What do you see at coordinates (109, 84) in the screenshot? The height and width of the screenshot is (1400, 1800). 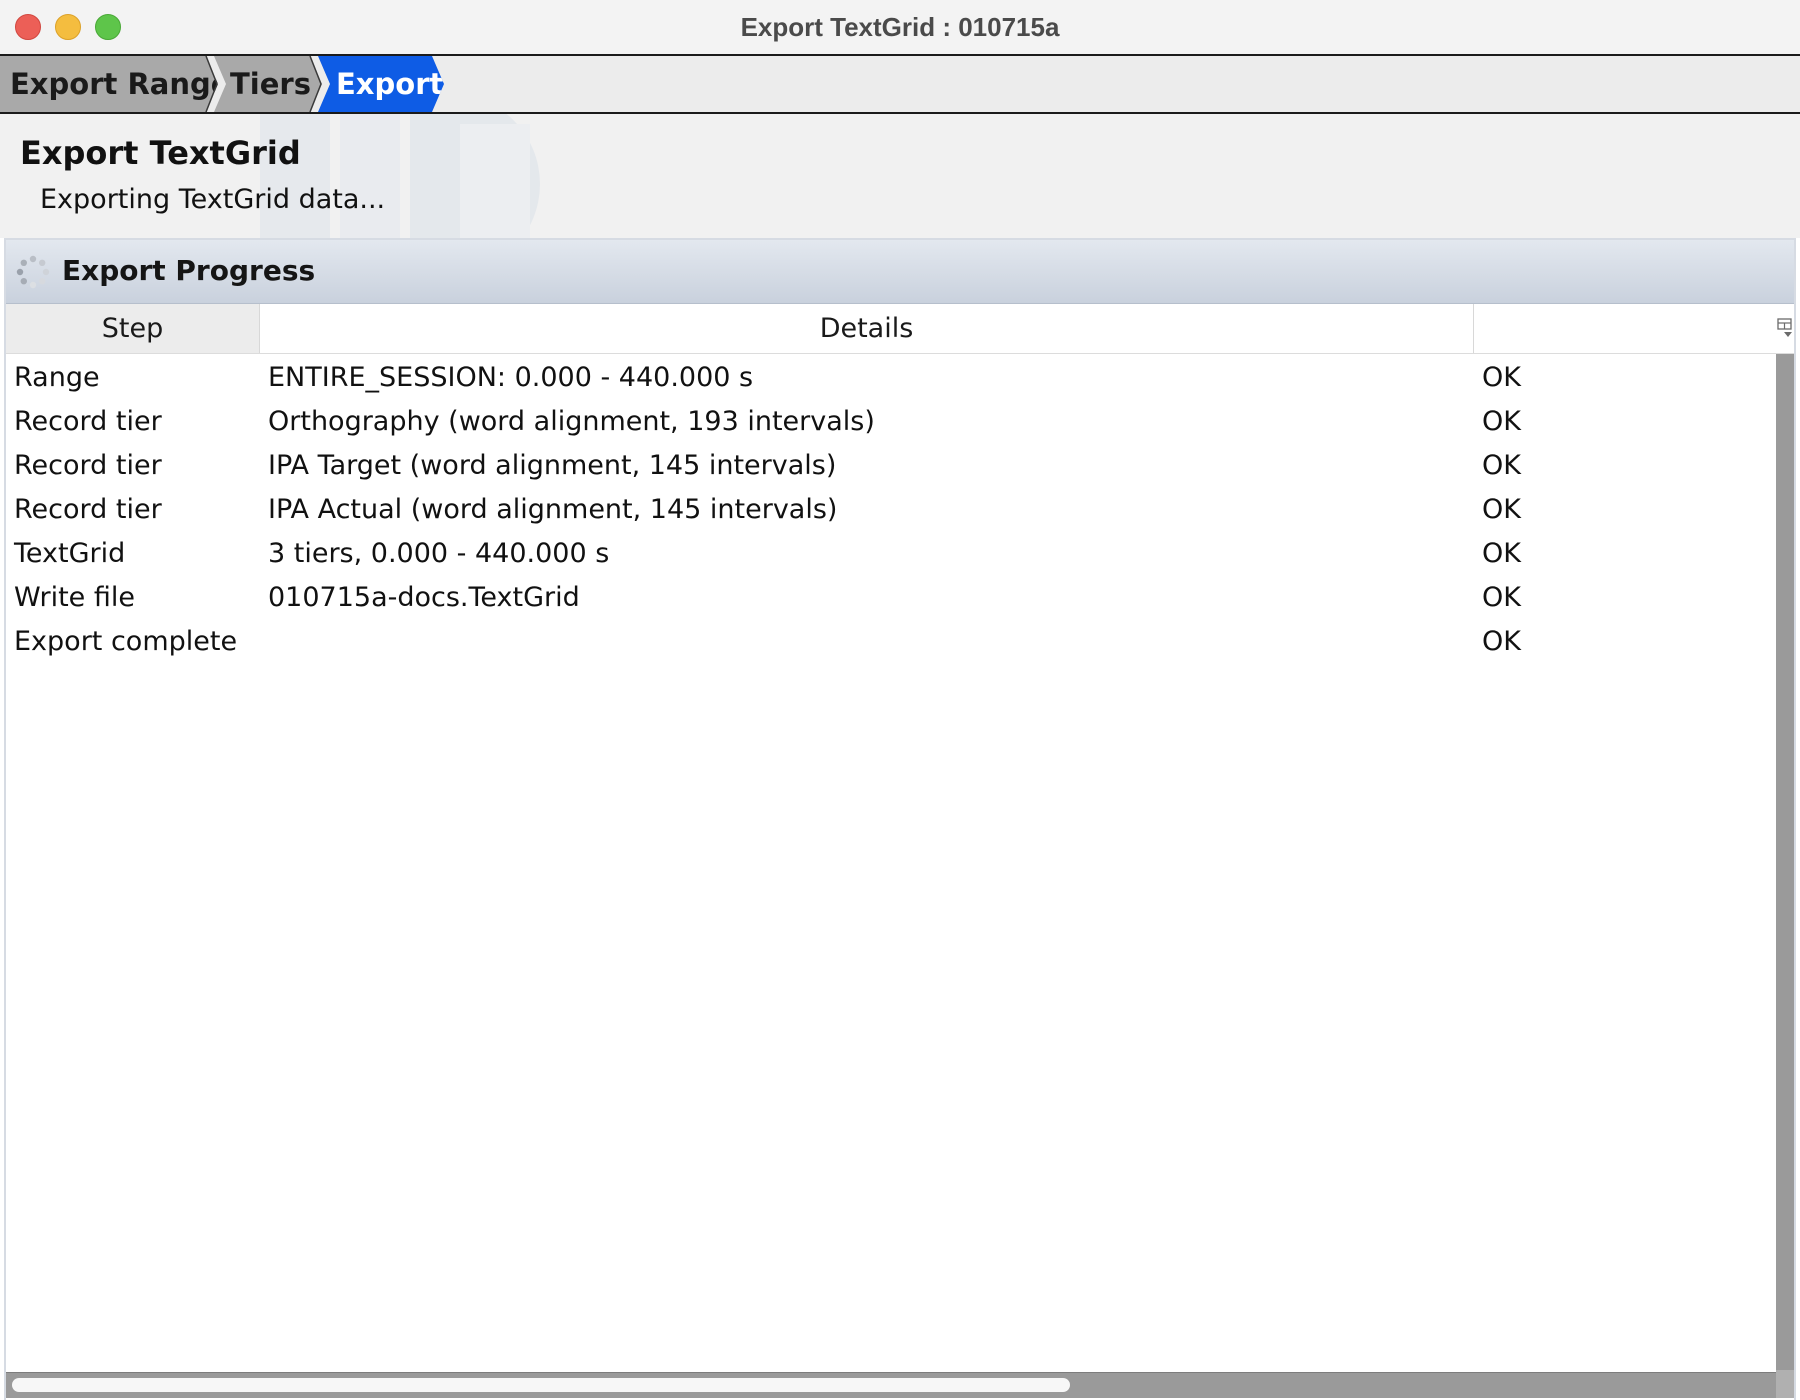 I see `breadcrumb-export-range: Export Range` at bounding box center [109, 84].